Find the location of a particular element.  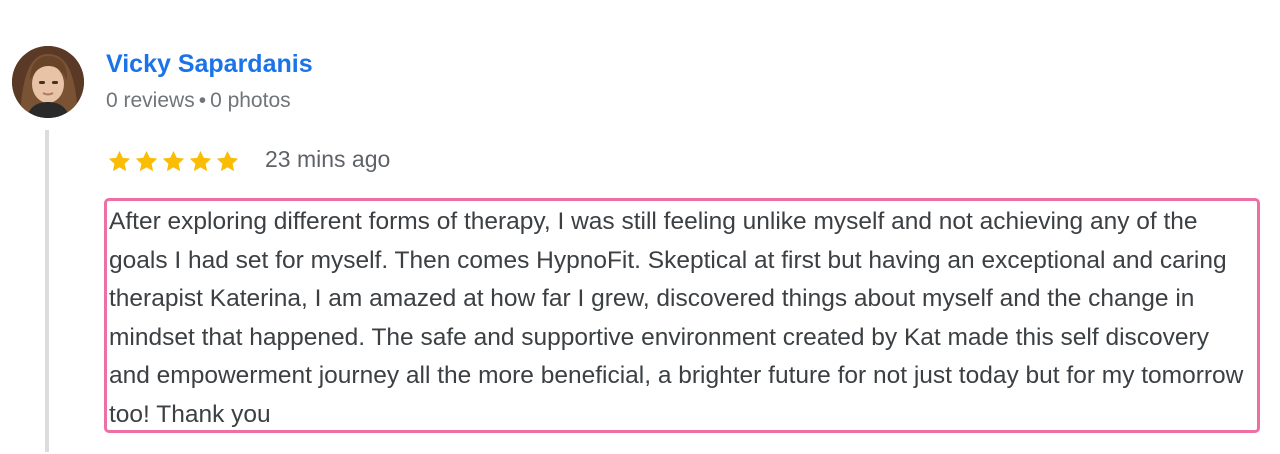

user-photo-icon is located at coordinates (48, 82).